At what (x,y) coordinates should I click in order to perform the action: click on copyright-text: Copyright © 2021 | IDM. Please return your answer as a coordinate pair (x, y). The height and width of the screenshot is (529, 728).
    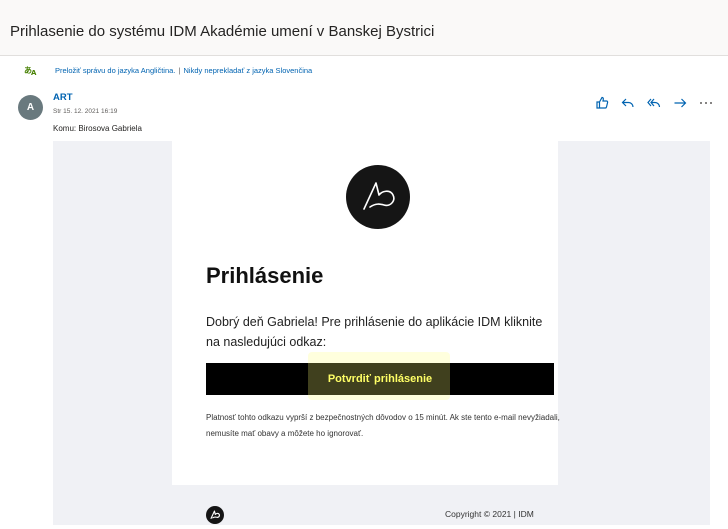
    Looking at the image, I should click on (489, 514).